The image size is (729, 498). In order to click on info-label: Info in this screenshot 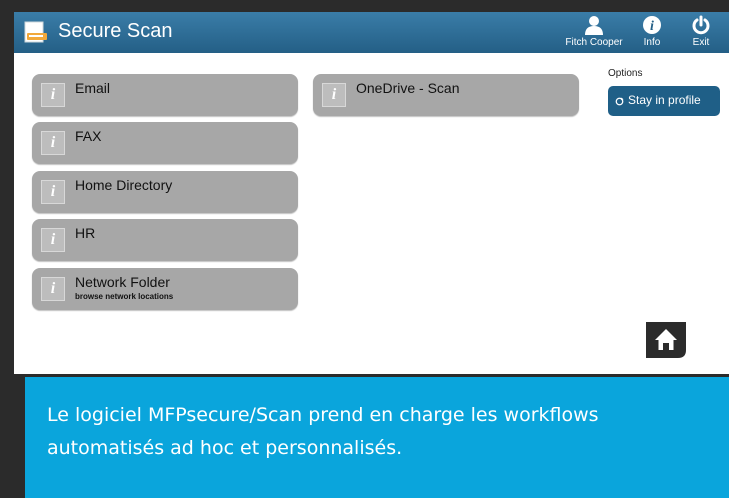, I will do `click(652, 42)`.